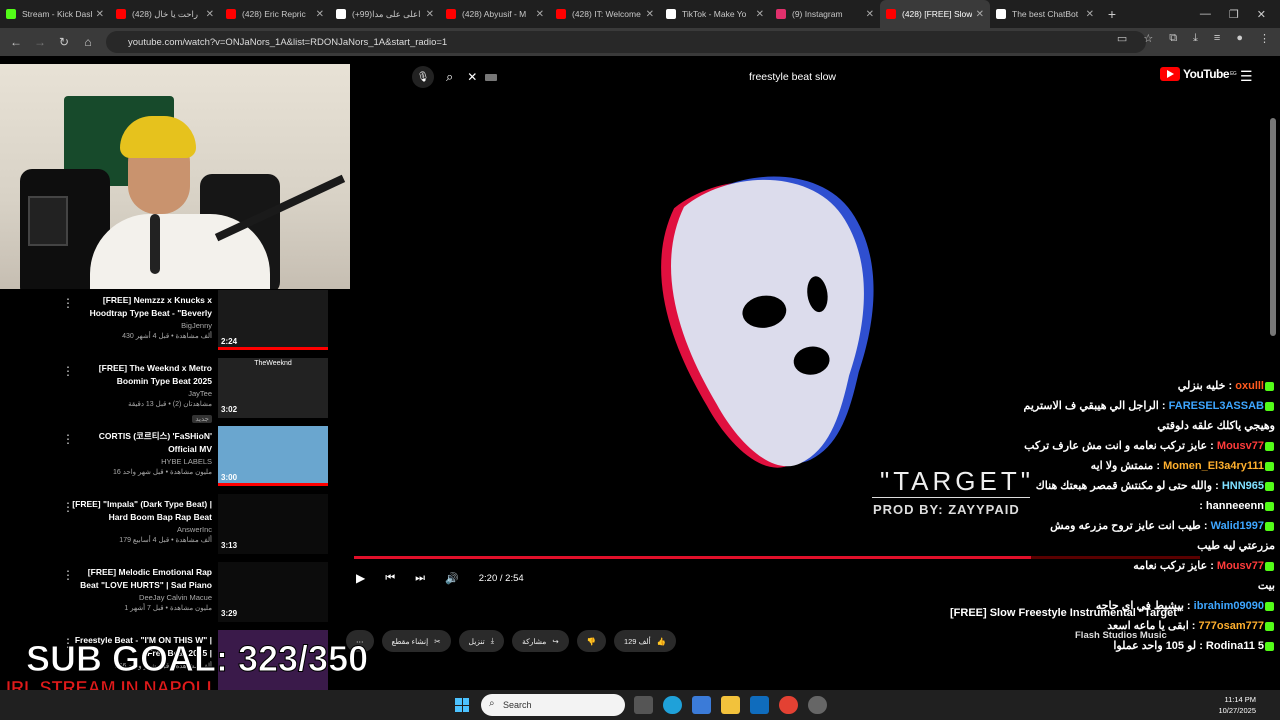  I want to click on next-icon: ⏭, so click(420, 578).